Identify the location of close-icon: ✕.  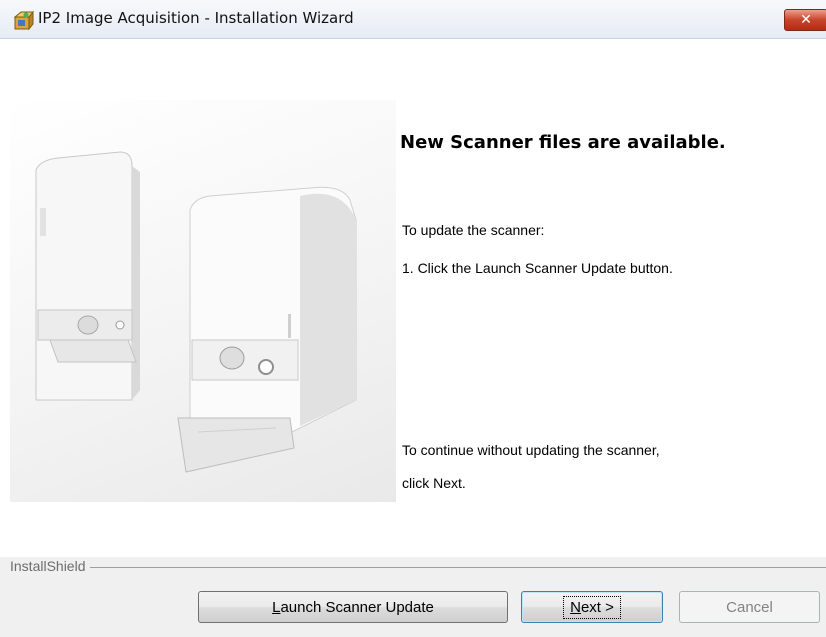
(806, 20).